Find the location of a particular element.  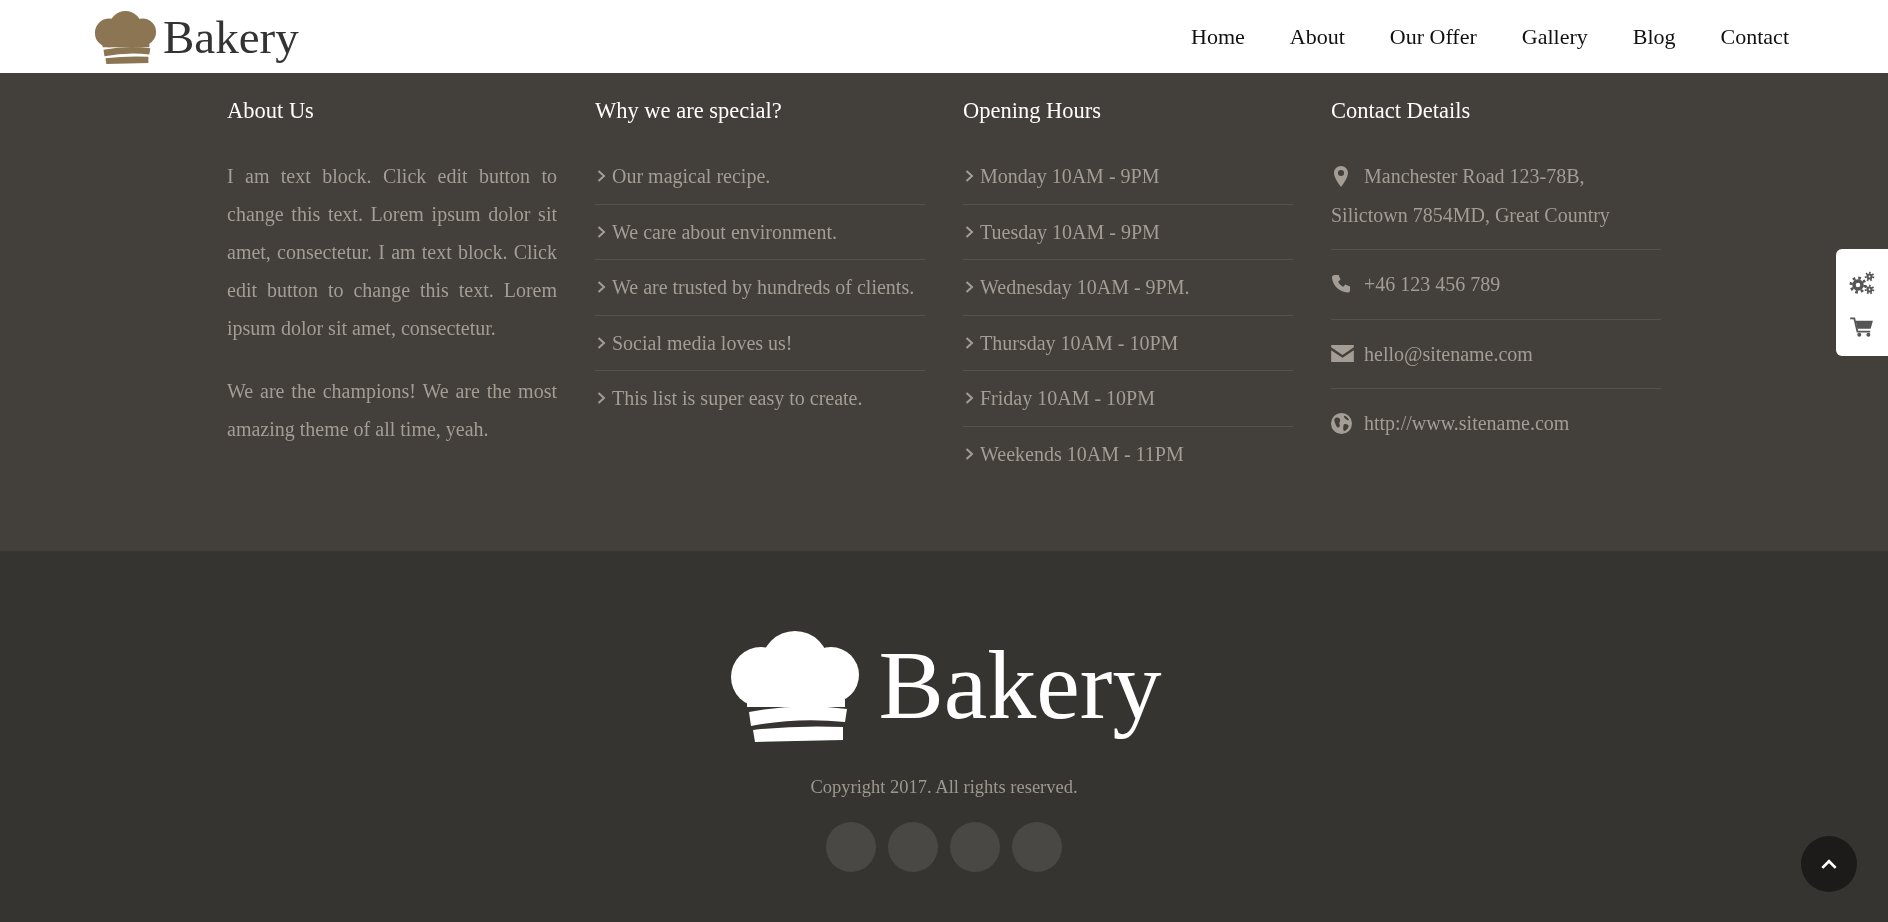

cart-icon is located at coordinates (1862, 327).